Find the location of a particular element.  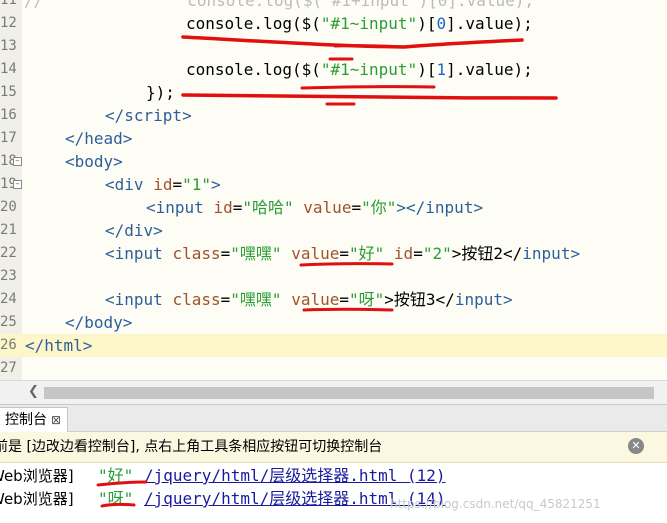

code-line-active: 26 </html> is located at coordinates (333, 345).